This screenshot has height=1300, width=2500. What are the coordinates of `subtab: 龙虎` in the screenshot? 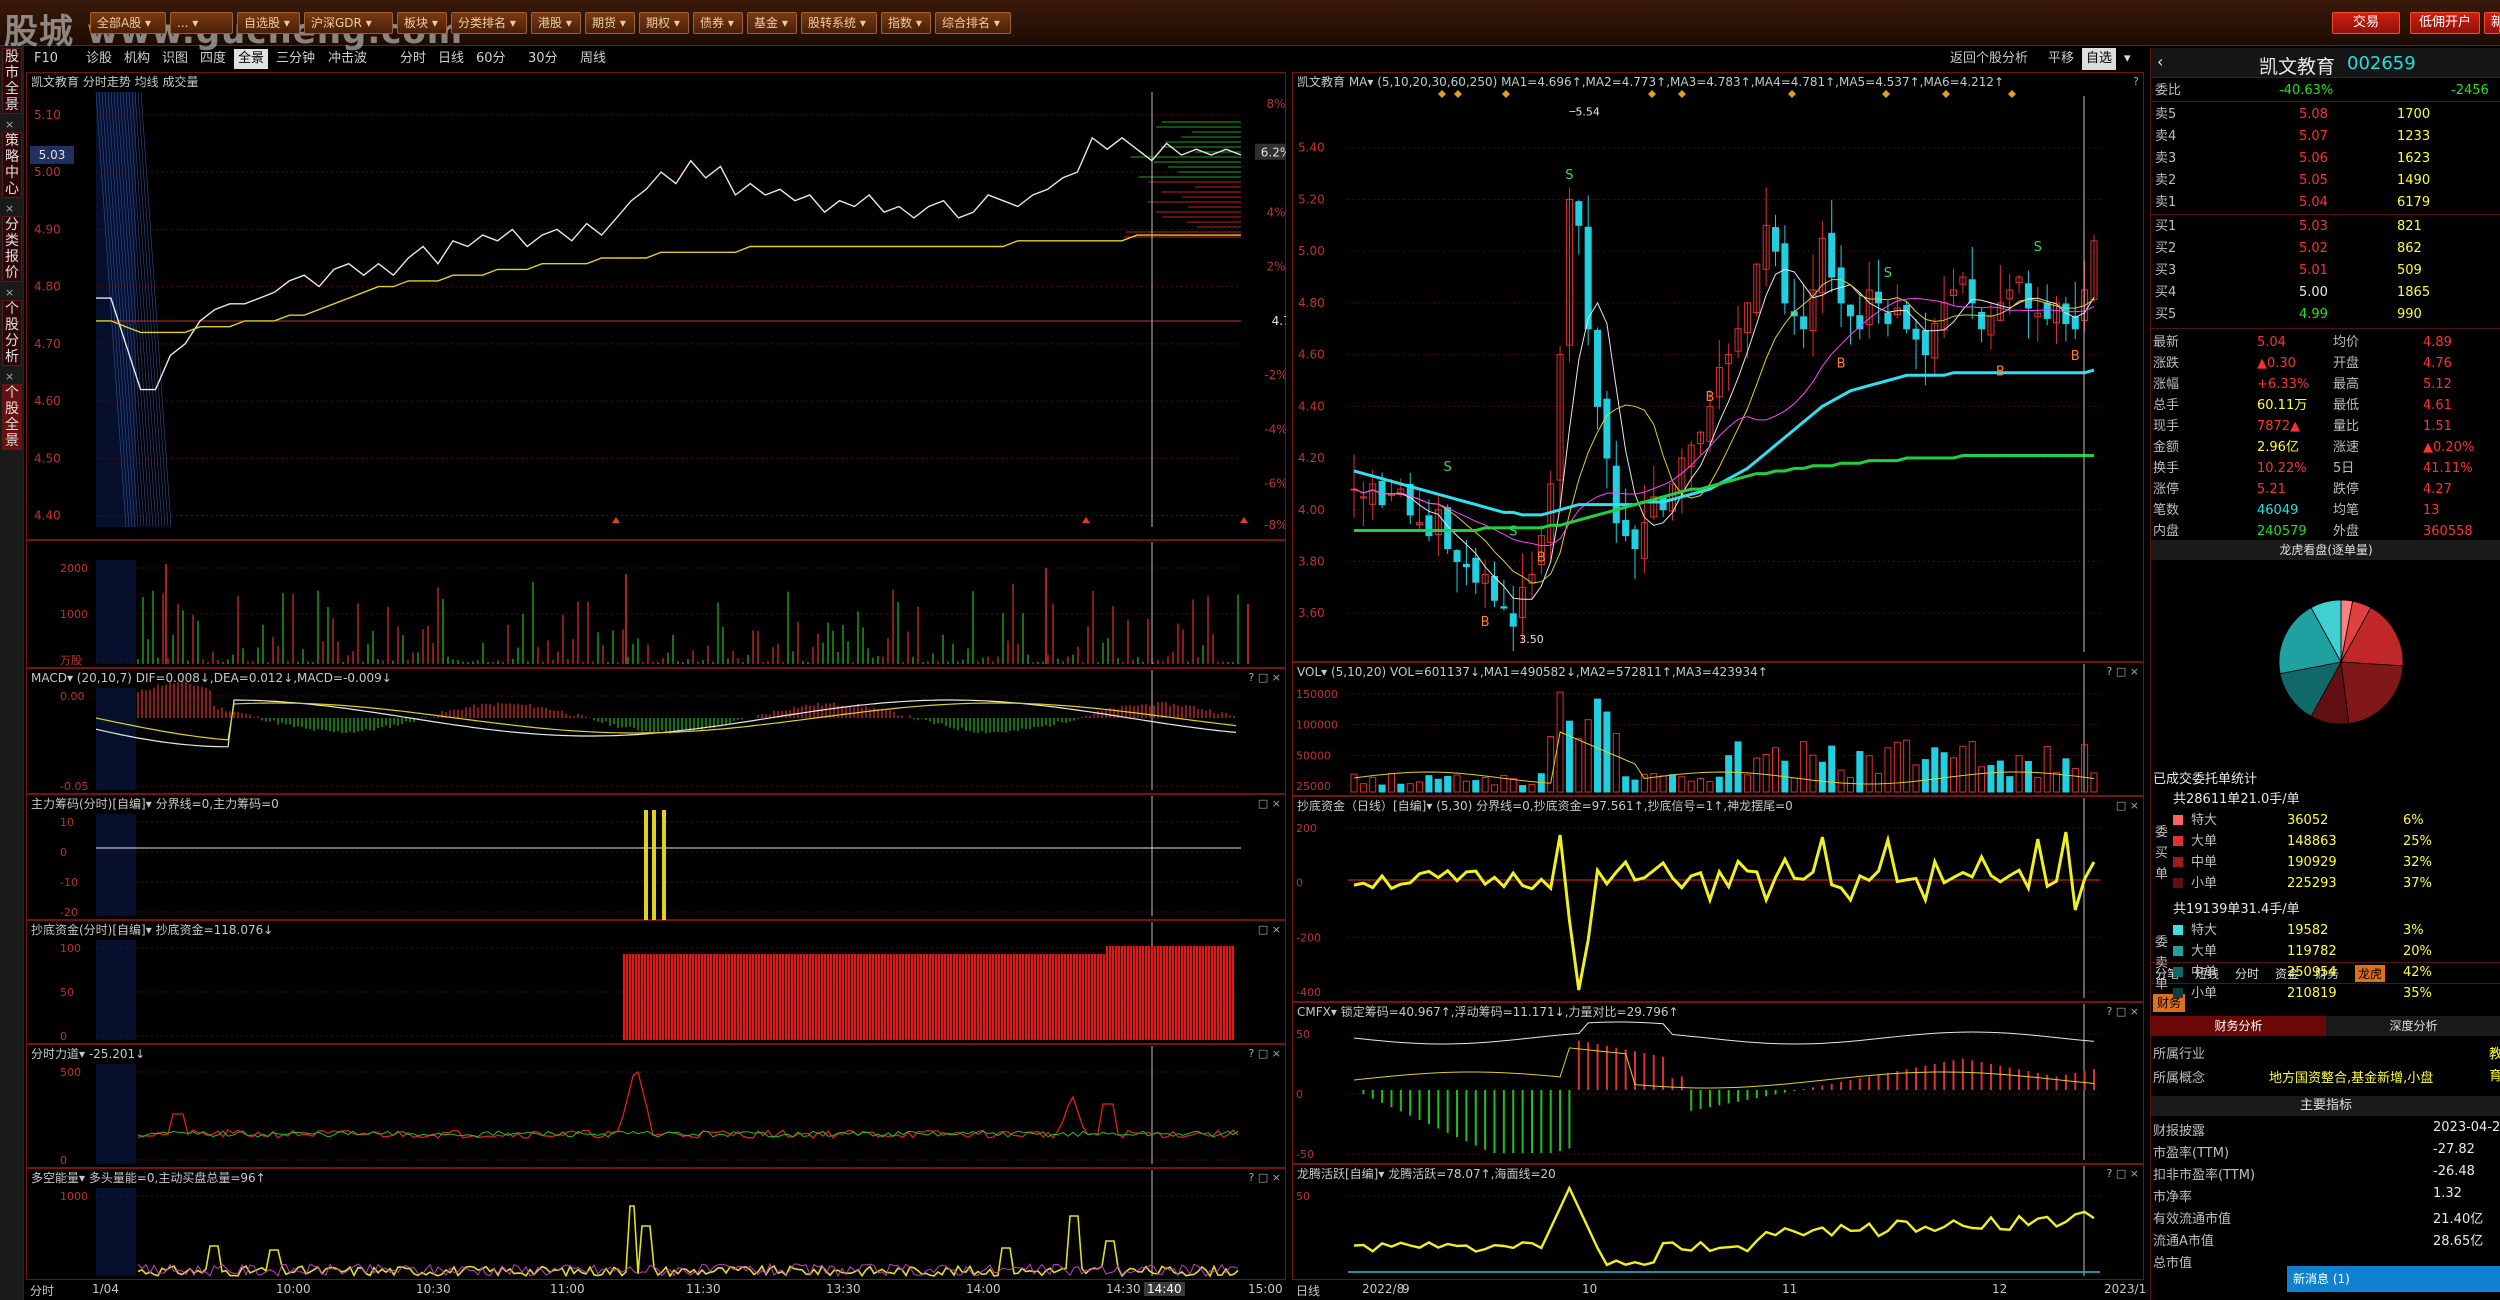 It's located at (2370, 973).